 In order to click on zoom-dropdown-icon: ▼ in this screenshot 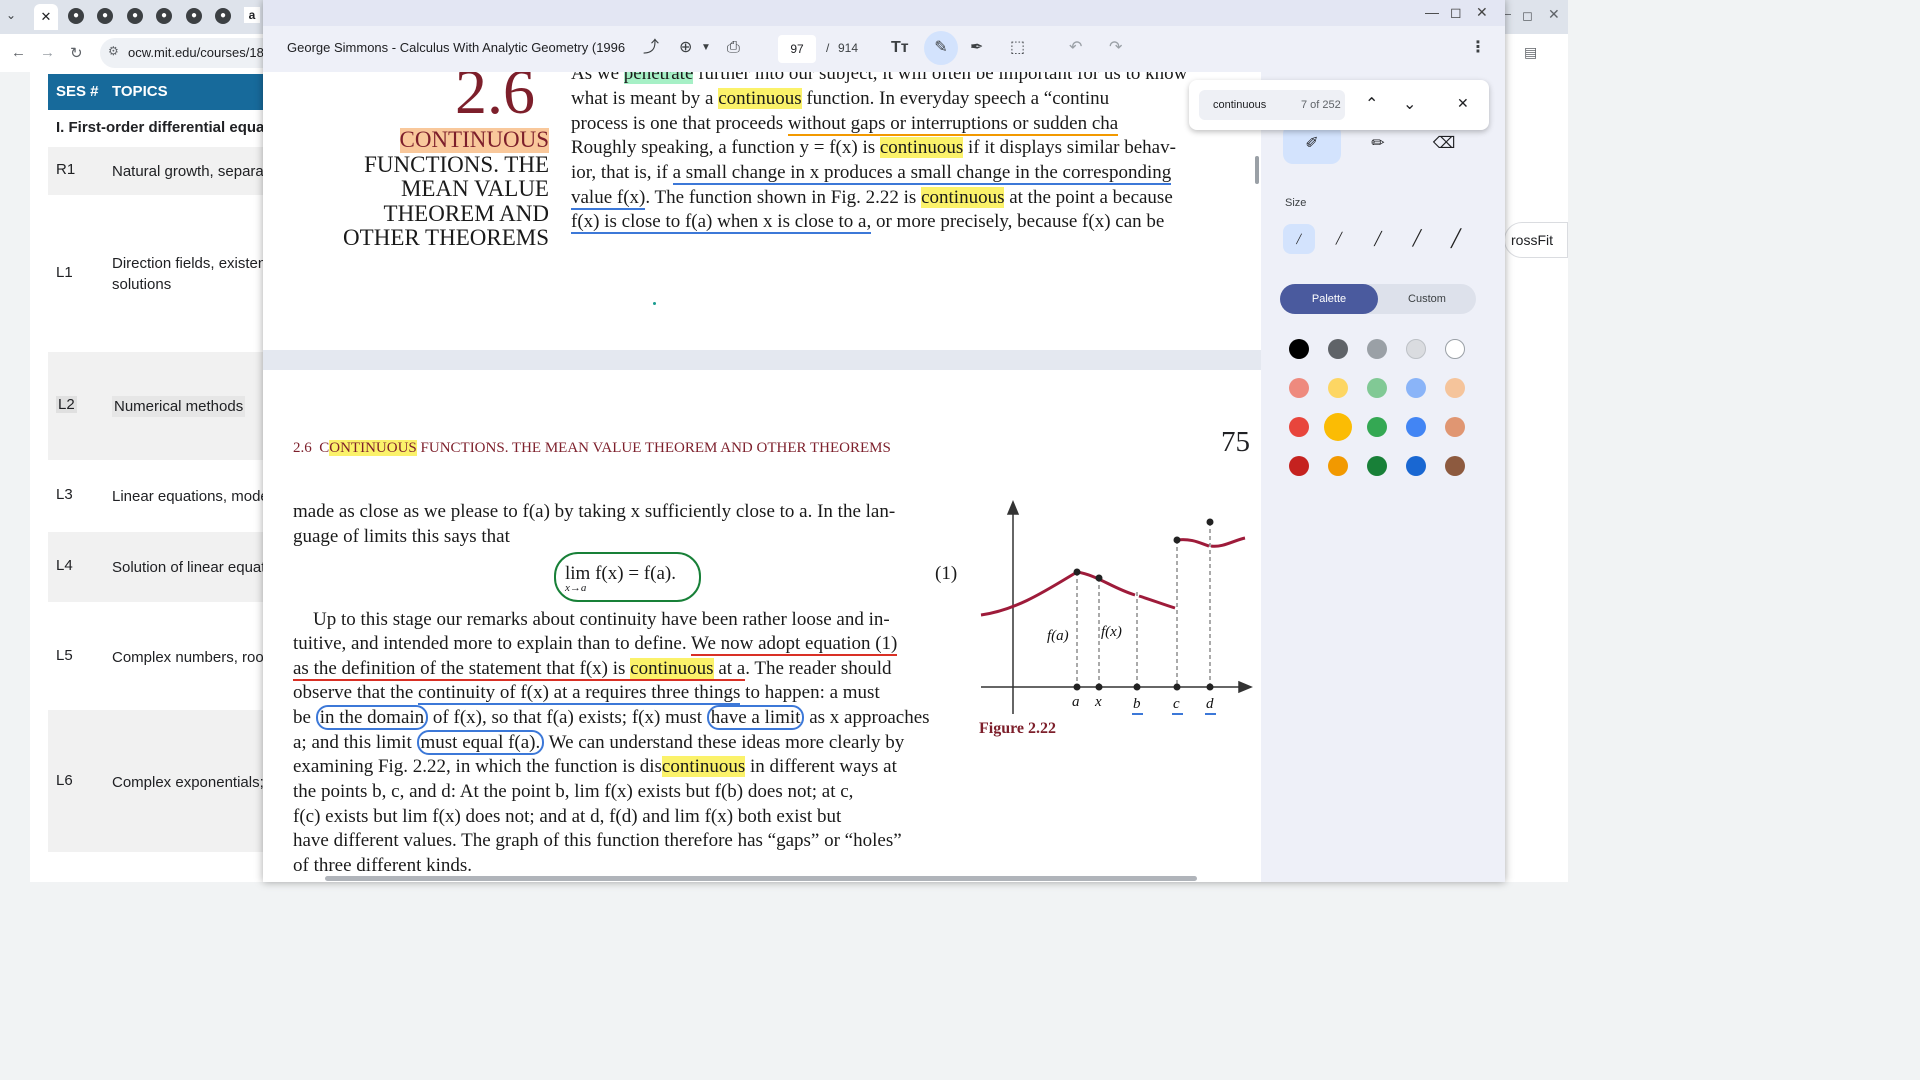, I will do `click(706, 48)`.